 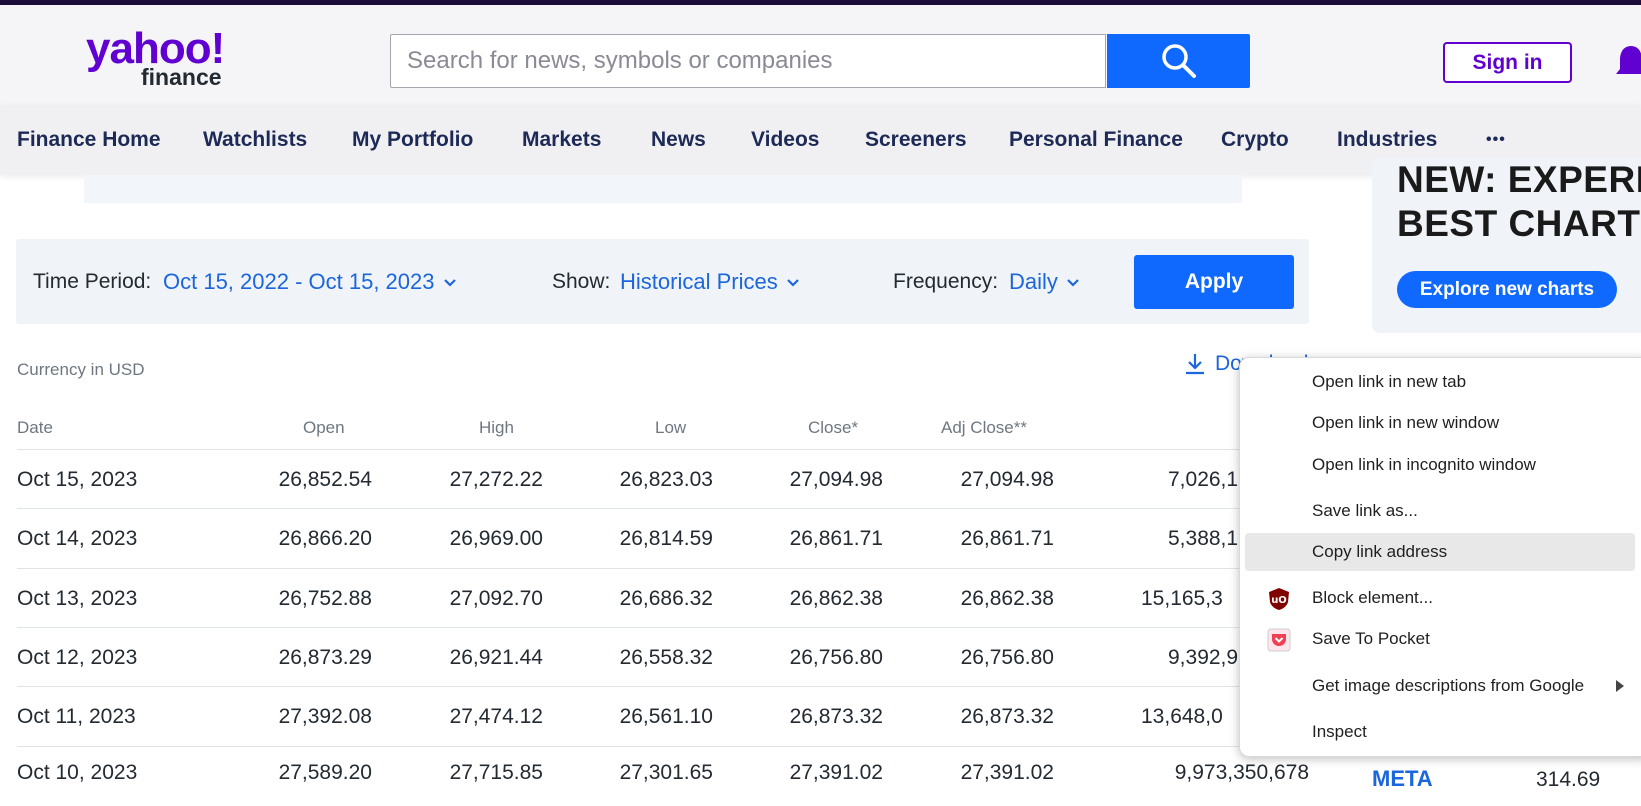 What do you see at coordinates (1440, 465) in the screenshot?
I see `ctx-open-incognito: Open link in incognito window` at bounding box center [1440, 465].